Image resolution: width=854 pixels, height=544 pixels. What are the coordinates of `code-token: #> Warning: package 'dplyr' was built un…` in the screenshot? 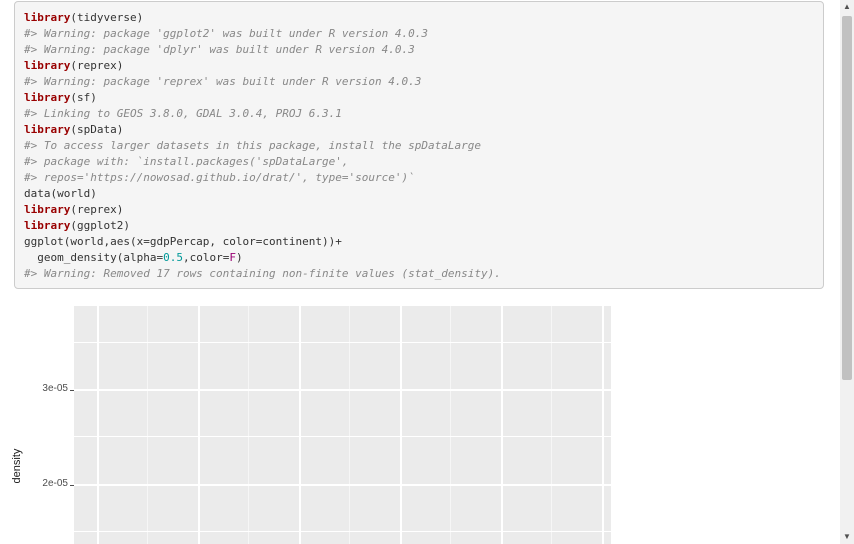 It's located at (219, 49).